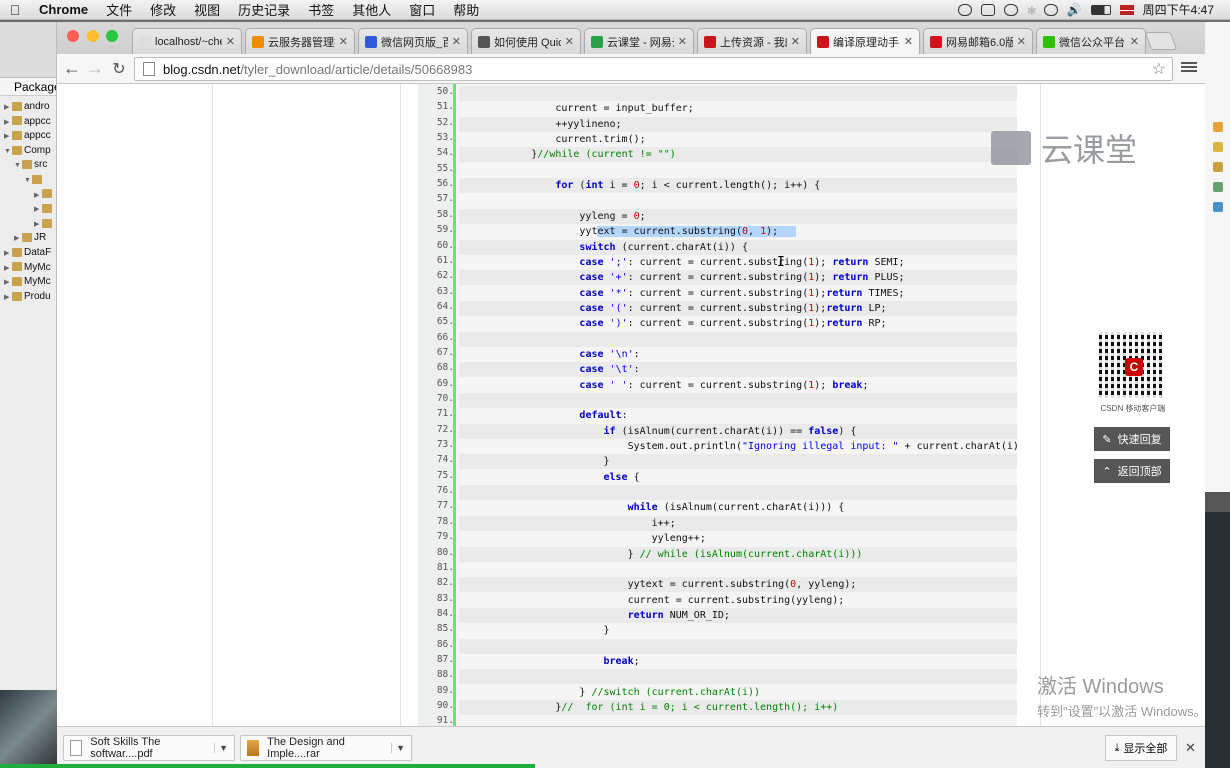  What do you see at coordinates (1011, 148) in the screenshot?
I see `cloud-class-logo-icon` at bounding box center [1011, 148].